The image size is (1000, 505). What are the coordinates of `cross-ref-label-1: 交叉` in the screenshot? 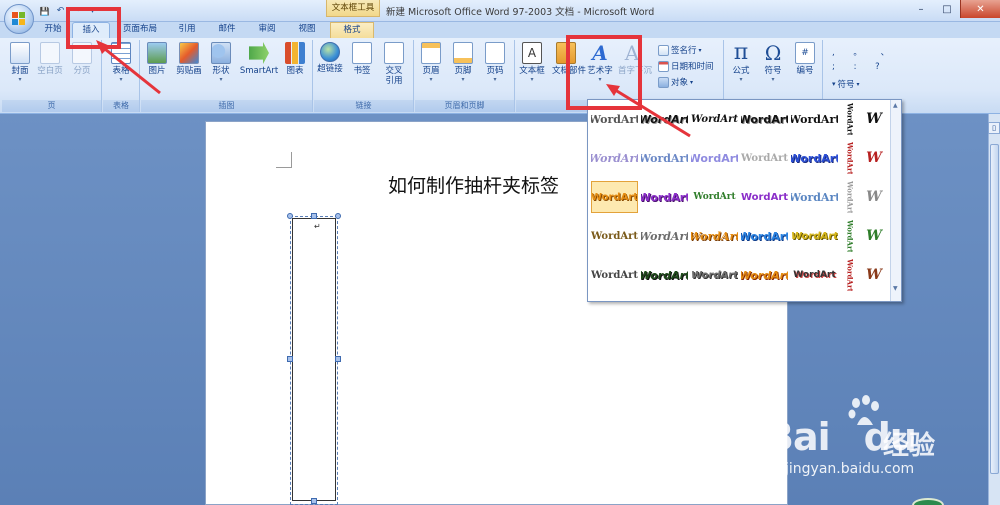 It's located at (394, 71).